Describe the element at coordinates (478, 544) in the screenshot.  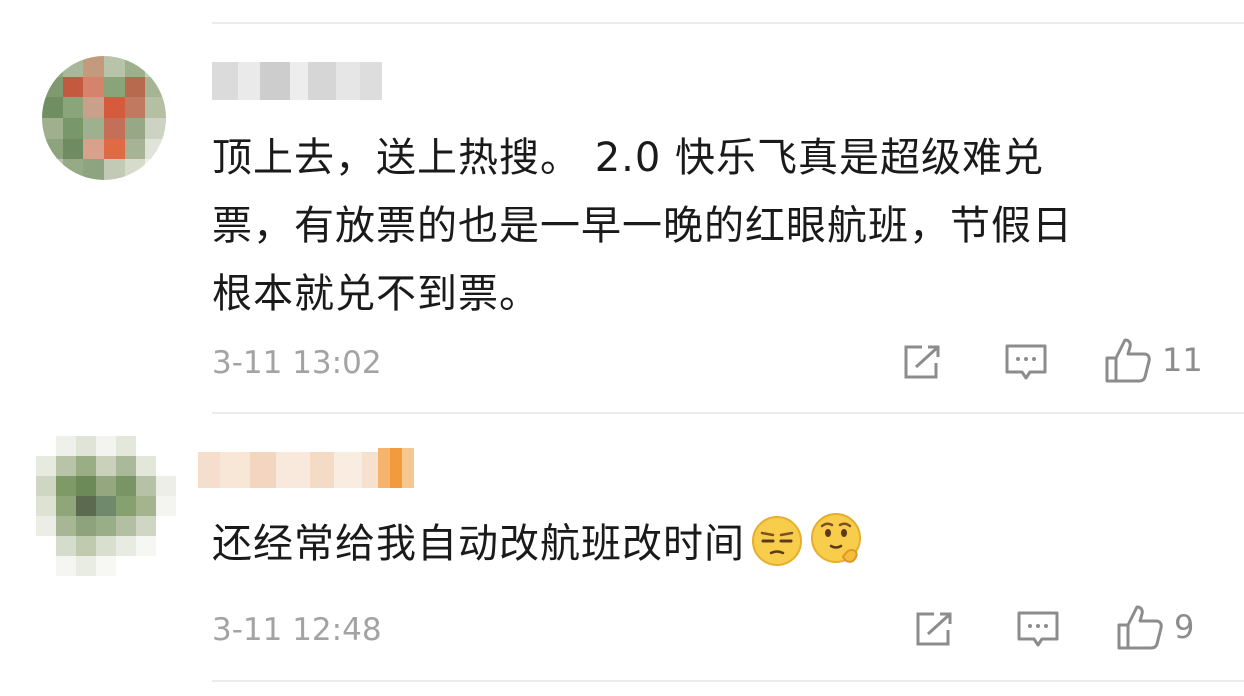
I see `comment-text-line: 还经常给我自动改航班改时间` at that location.